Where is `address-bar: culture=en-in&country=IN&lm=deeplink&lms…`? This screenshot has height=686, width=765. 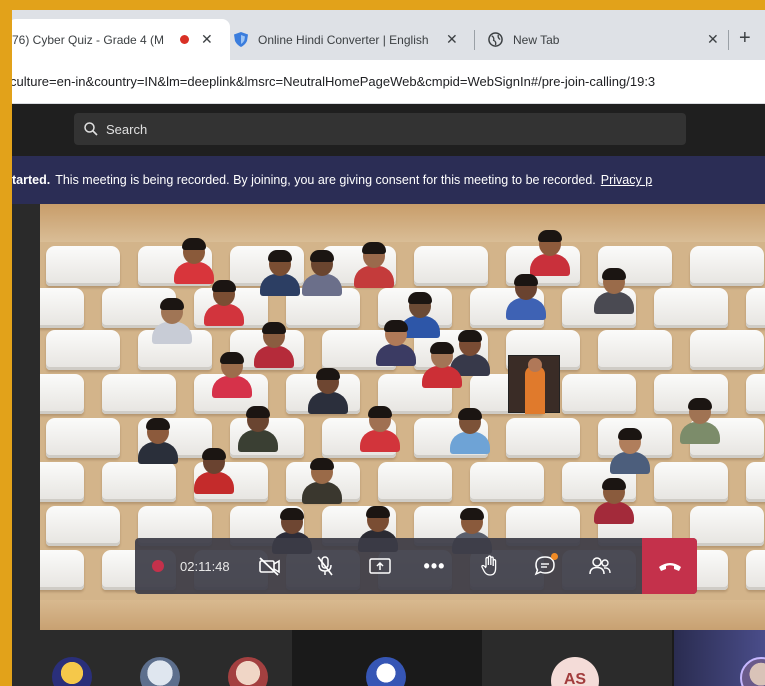
address-bar: culture=en-in&country=IN&lm=deeplink&lms… is located at coordinates (388, 82).